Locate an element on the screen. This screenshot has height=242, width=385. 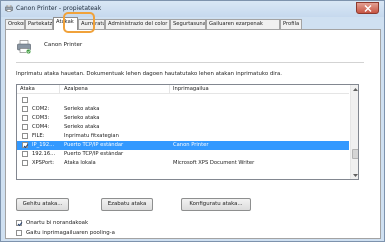
window-title: Canon Printer - propietateak is located at coordinates (59, 8).